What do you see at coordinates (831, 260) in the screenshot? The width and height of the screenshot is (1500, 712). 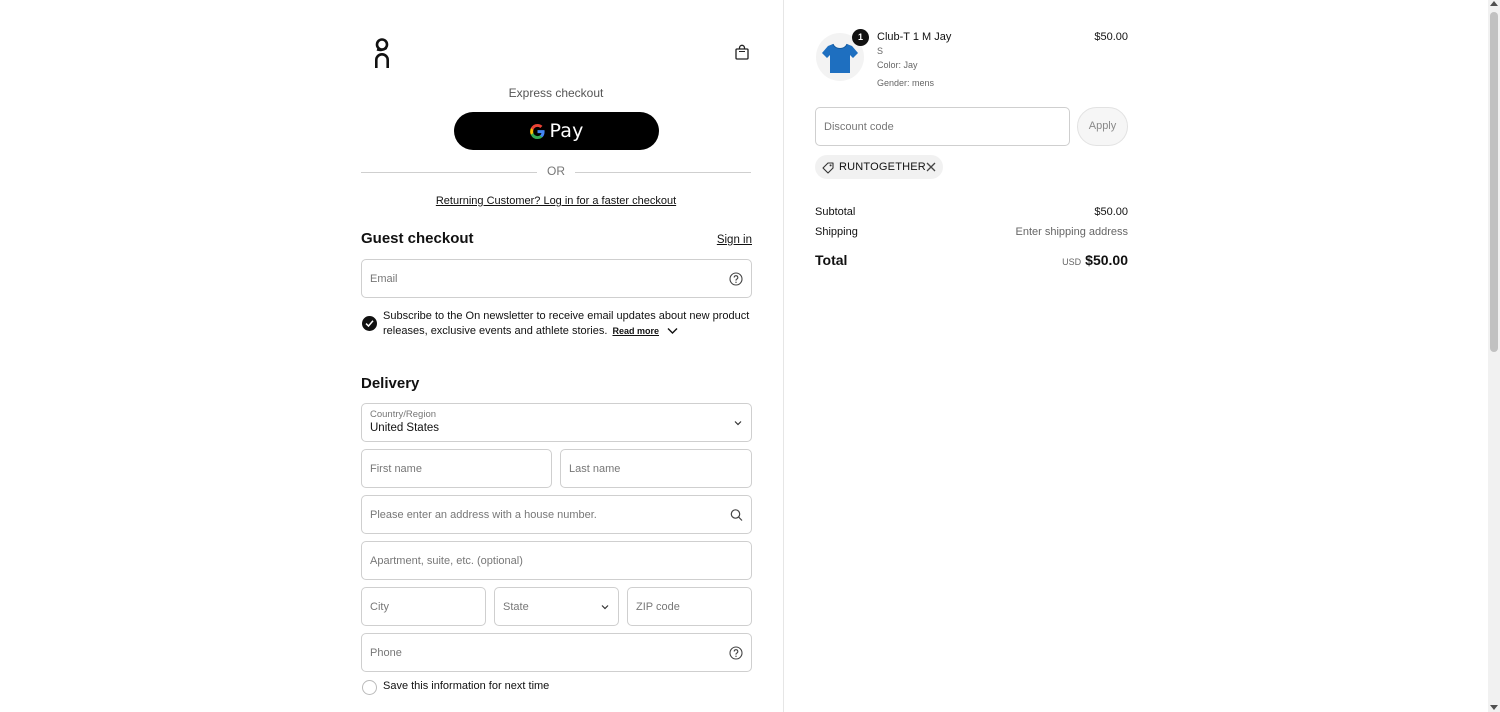 I see `total-label: Total` at bounding box center [831, 260].